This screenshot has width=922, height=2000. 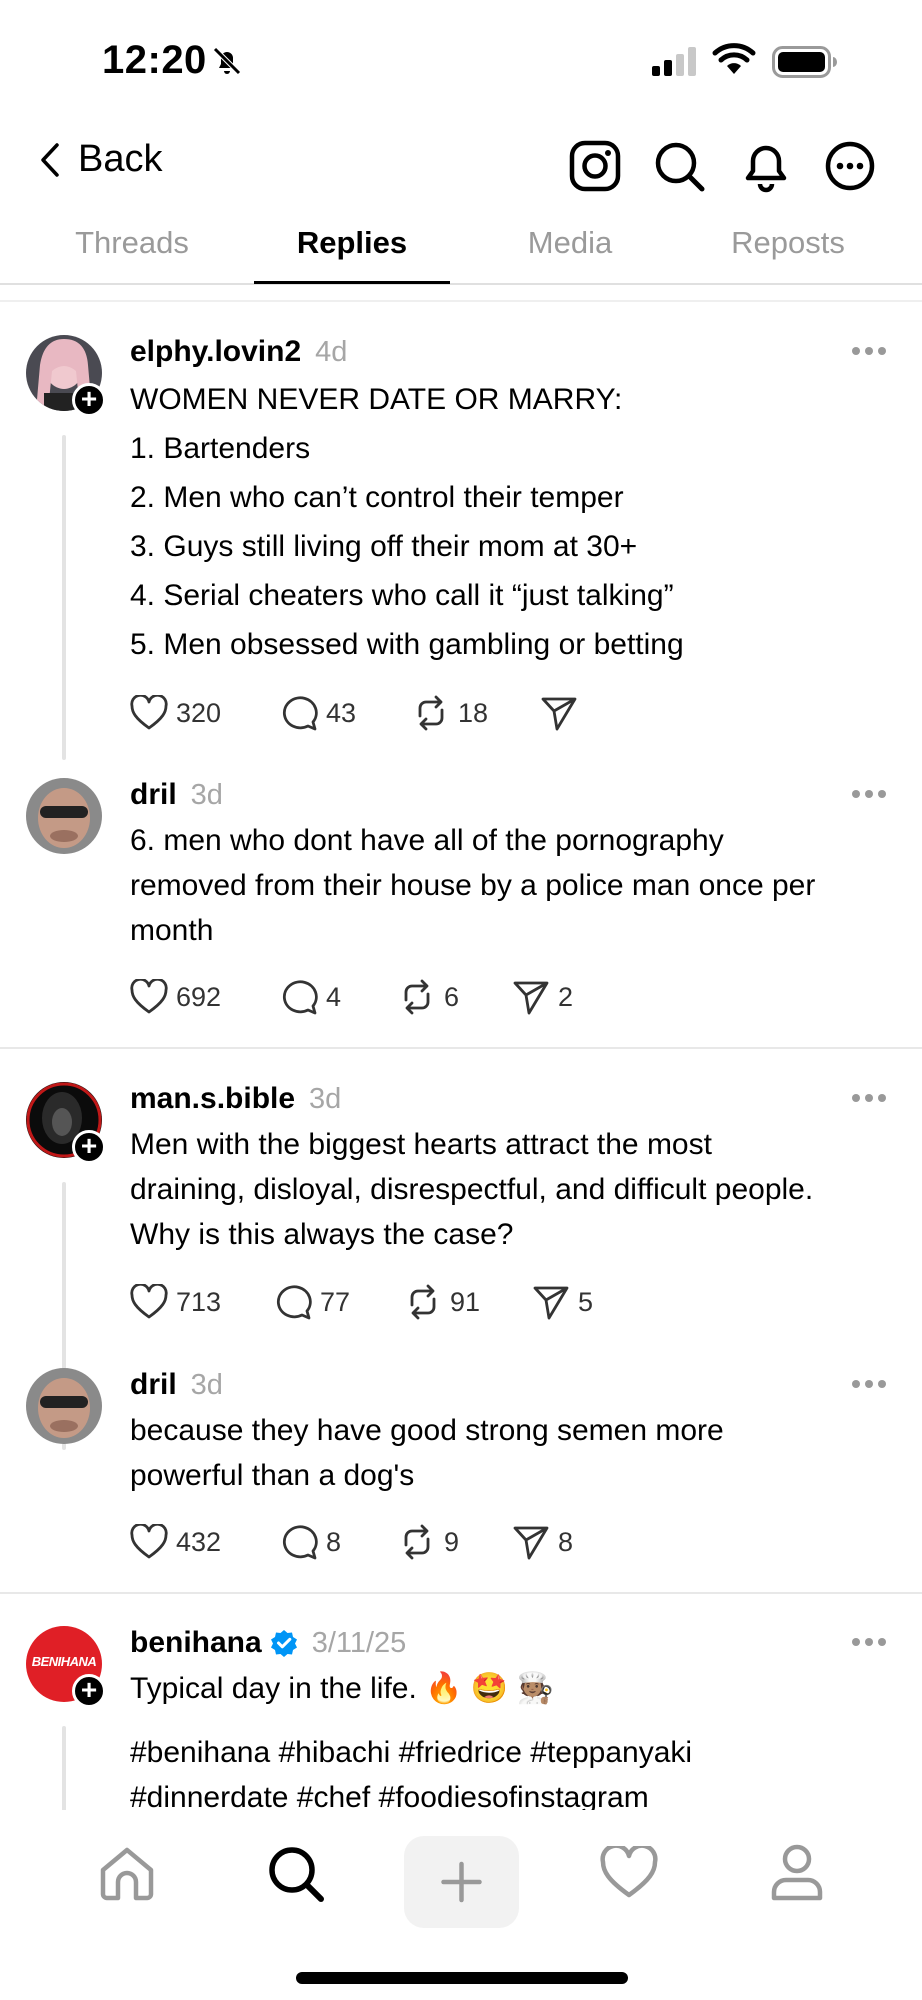 I want to click on like-button: 692, so click(x=205, y=997).